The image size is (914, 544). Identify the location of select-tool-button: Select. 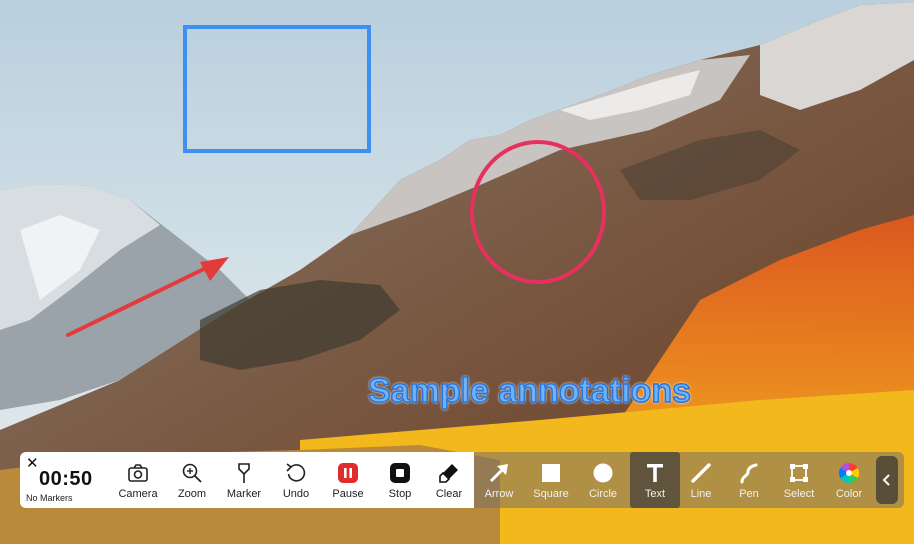
(799, 480).